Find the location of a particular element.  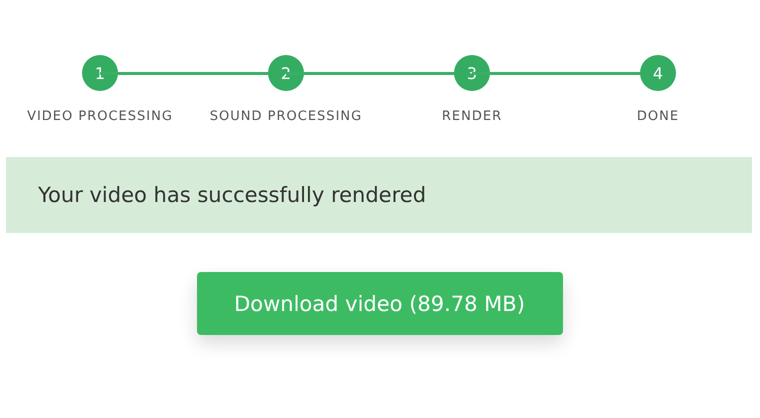

step-circle: 4 is located at coordinates (658, 73).